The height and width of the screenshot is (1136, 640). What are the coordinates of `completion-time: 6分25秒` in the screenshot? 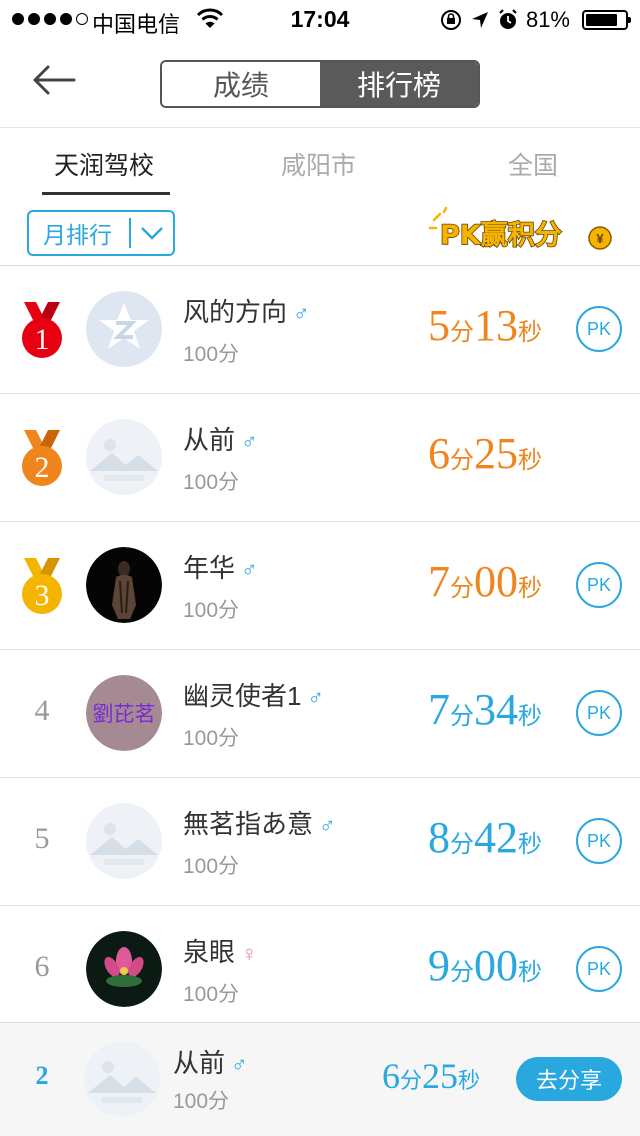 It's located at (485, 453).